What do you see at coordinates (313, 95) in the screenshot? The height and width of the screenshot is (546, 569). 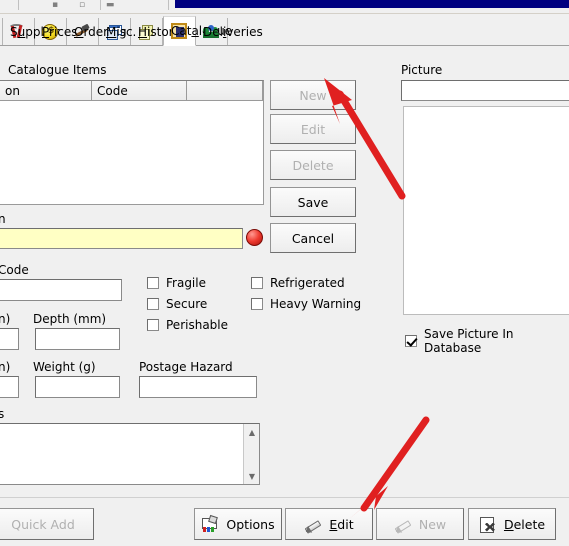 I see `new-button: New` at bounding box center [313, 95].